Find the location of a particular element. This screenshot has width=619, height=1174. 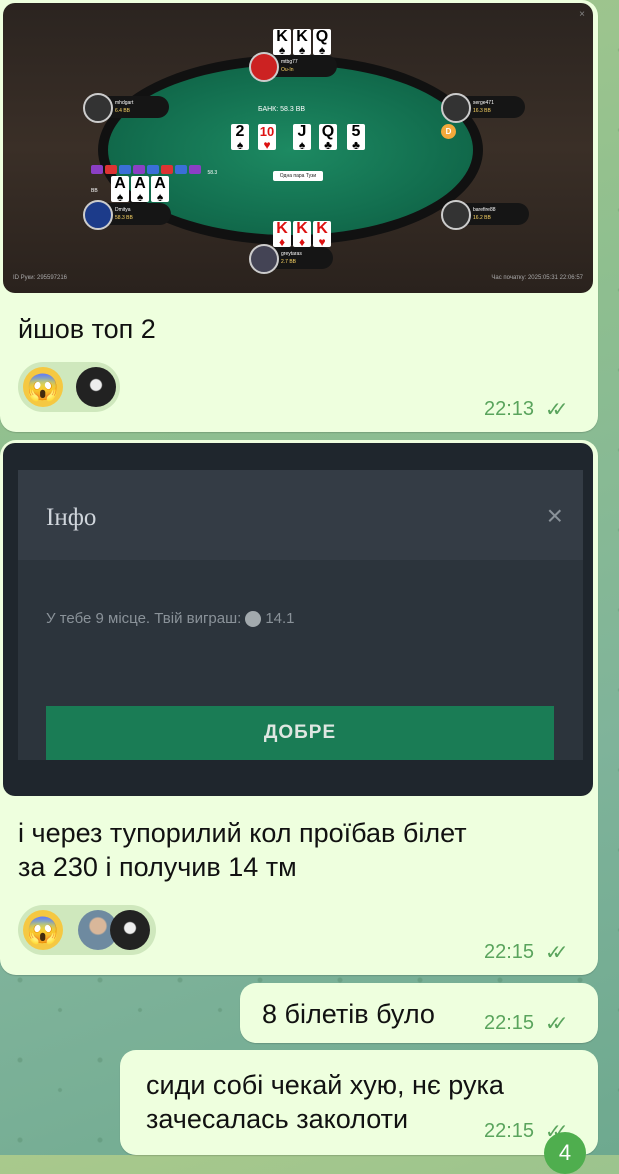

message-bubble: 8 білетів було 22:15 ✓✓ is located at coordinates (419, 1013).